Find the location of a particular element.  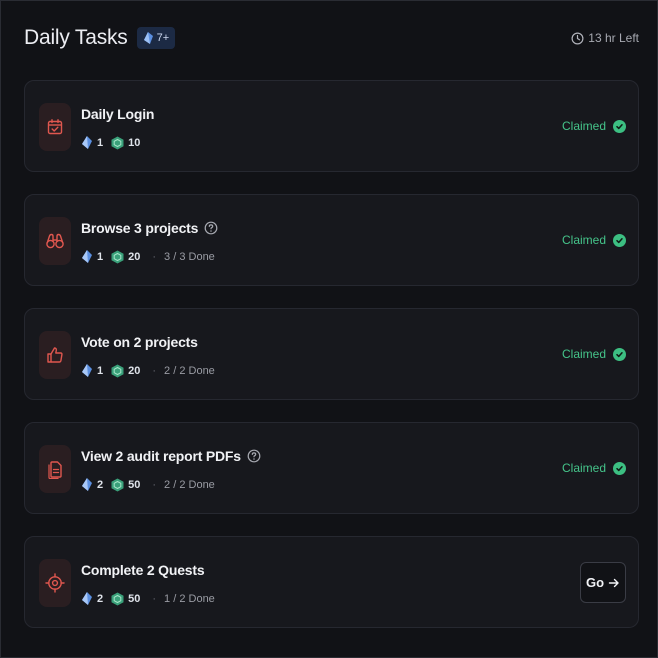

go-button: Go is located at coordinates (603, 582).